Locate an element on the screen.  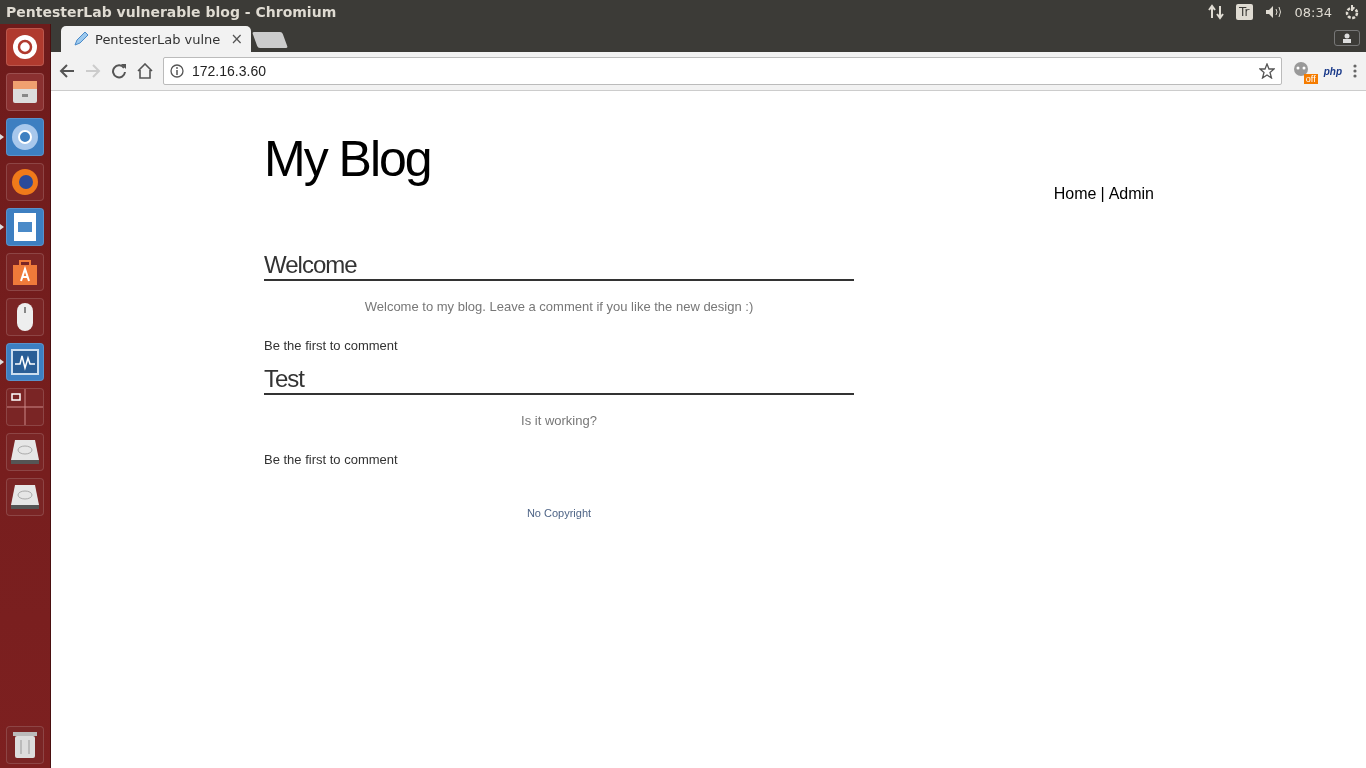
tab-title: PentesterLab vulne is located at coordinates (158, 39).